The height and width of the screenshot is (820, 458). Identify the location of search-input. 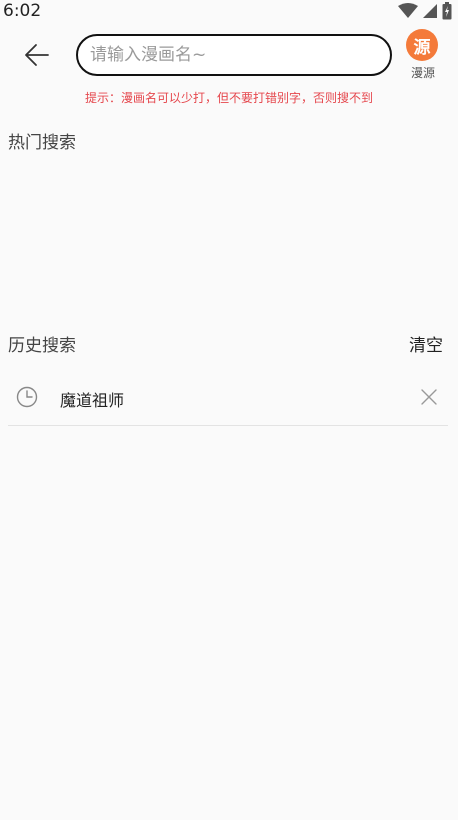
(234, 55).